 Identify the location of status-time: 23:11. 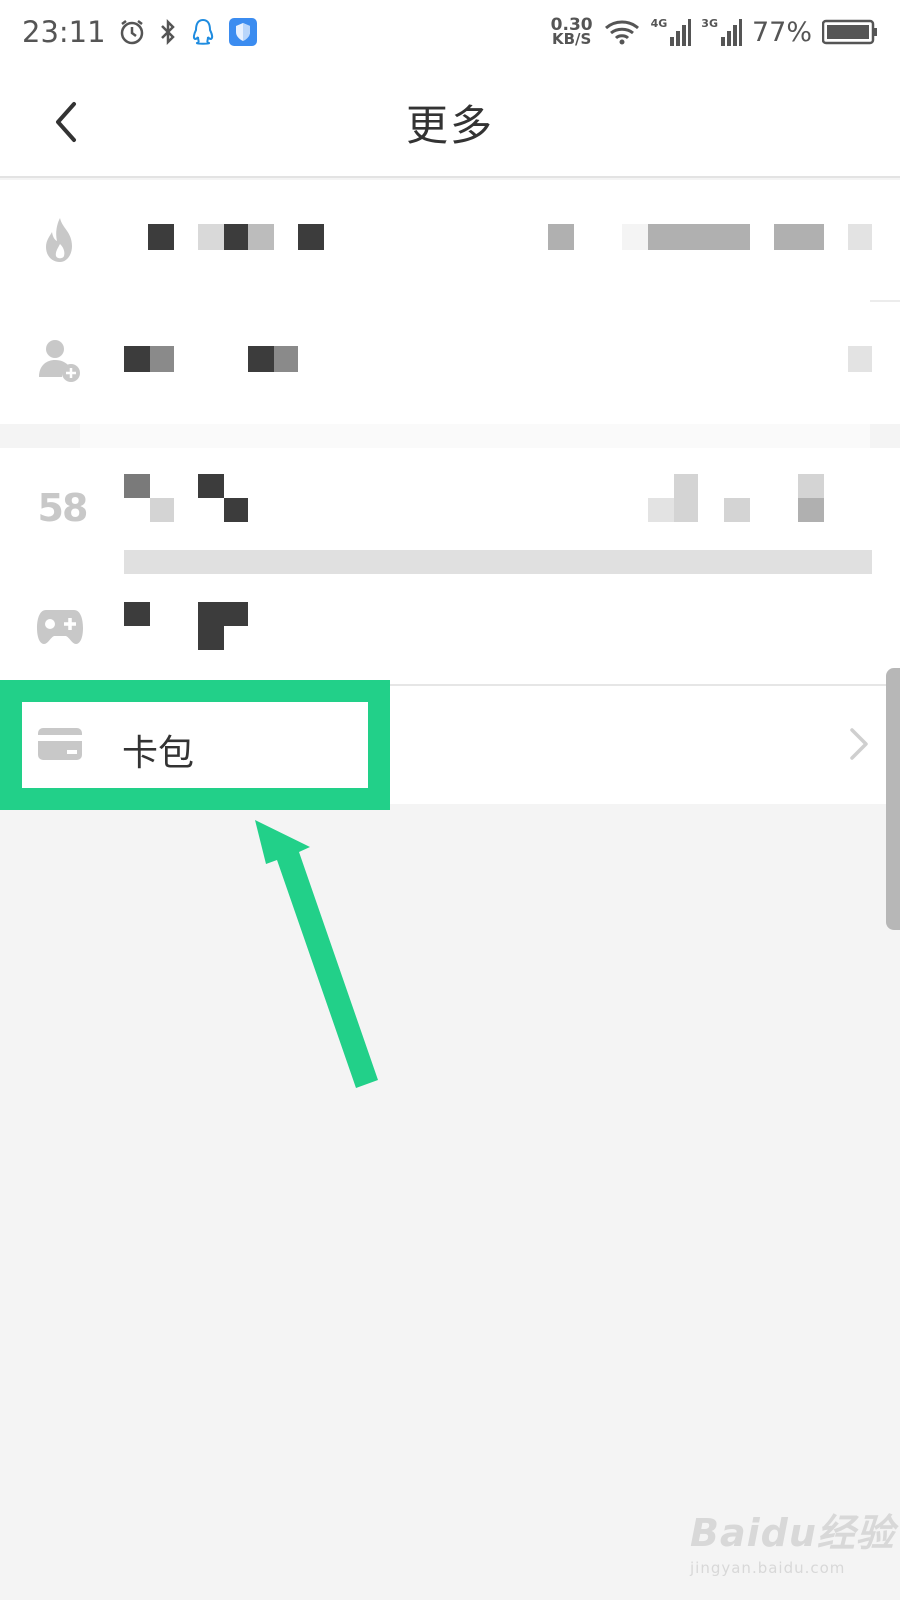
(64, 32).